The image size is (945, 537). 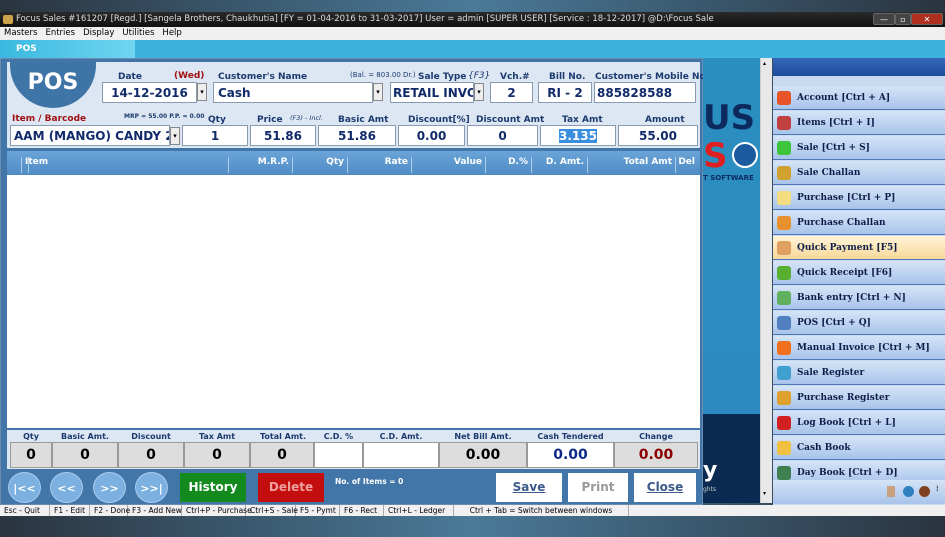 What do you see at coordinates (859, 148) in the screenshot?
I see `panel-item: Sale [Ctrl + S]` at bounding box center [859, 148].